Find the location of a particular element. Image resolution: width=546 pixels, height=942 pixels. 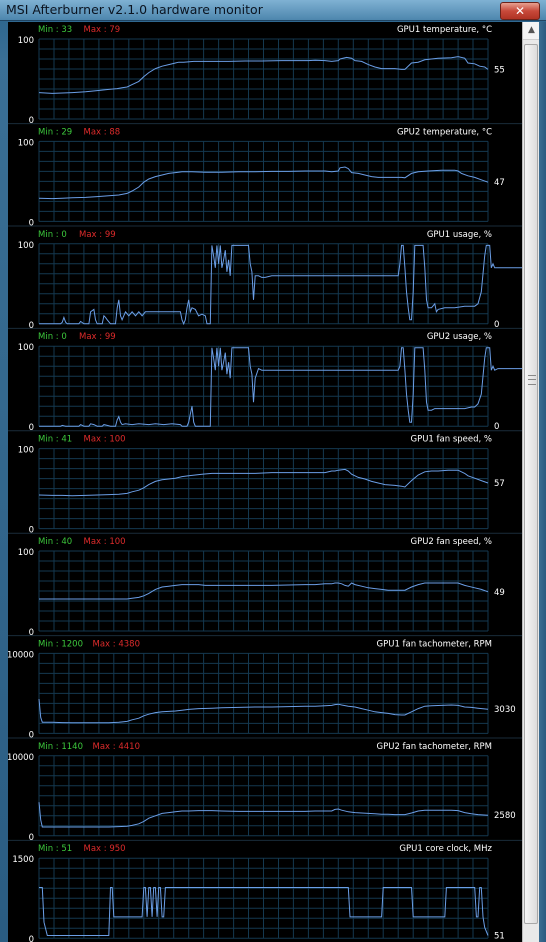

graph-current-value: 51 is located at coordinates (499, 937).